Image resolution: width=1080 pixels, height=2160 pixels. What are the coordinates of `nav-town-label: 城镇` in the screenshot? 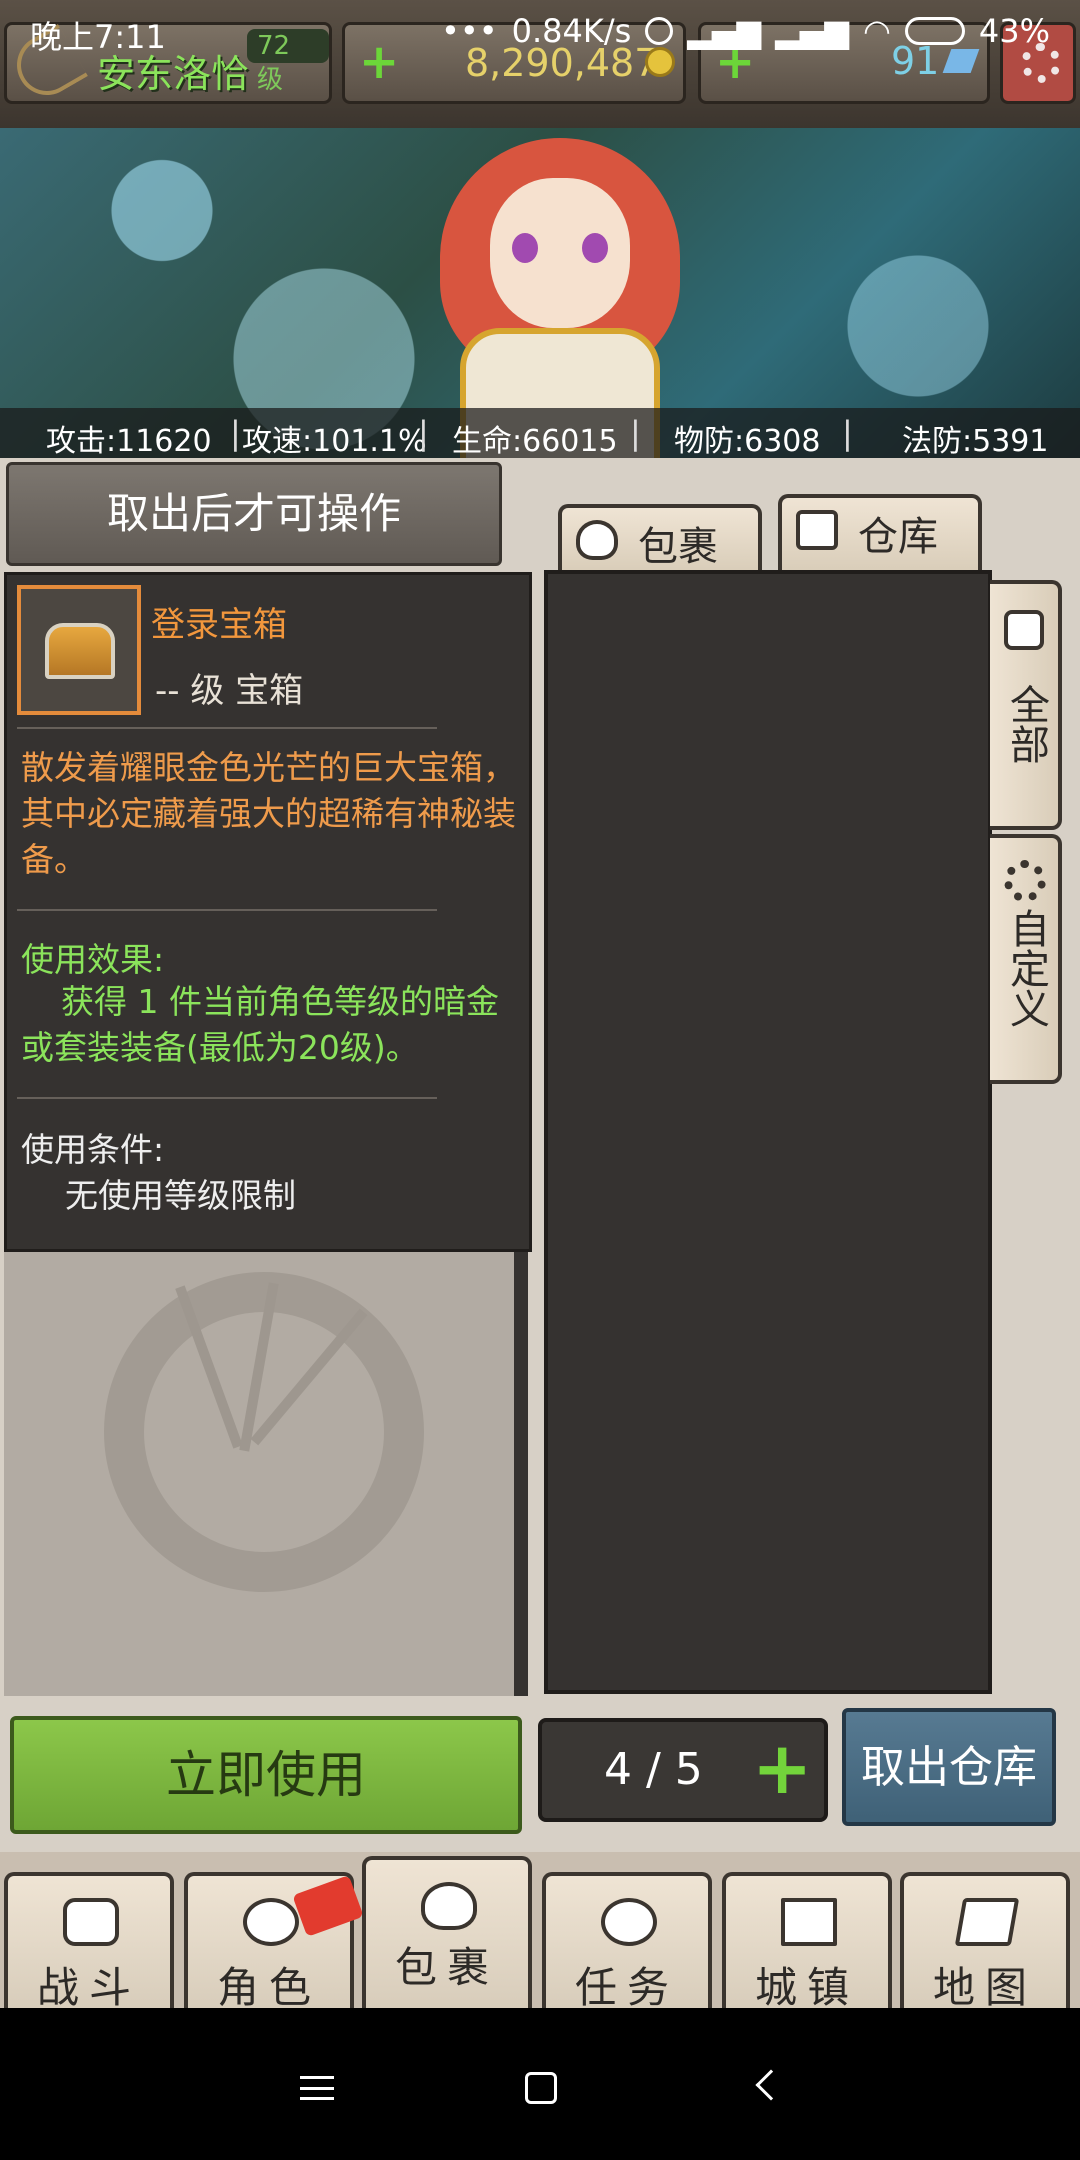 It's located at (806, 1987).